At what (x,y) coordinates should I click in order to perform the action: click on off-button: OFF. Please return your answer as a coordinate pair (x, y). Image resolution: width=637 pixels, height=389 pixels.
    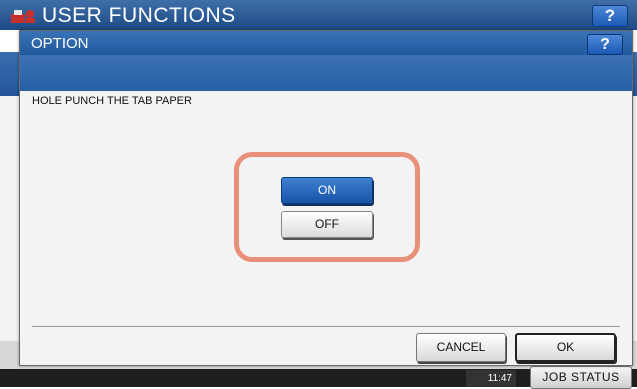
    Looking at the image, I should click on (327, 224).